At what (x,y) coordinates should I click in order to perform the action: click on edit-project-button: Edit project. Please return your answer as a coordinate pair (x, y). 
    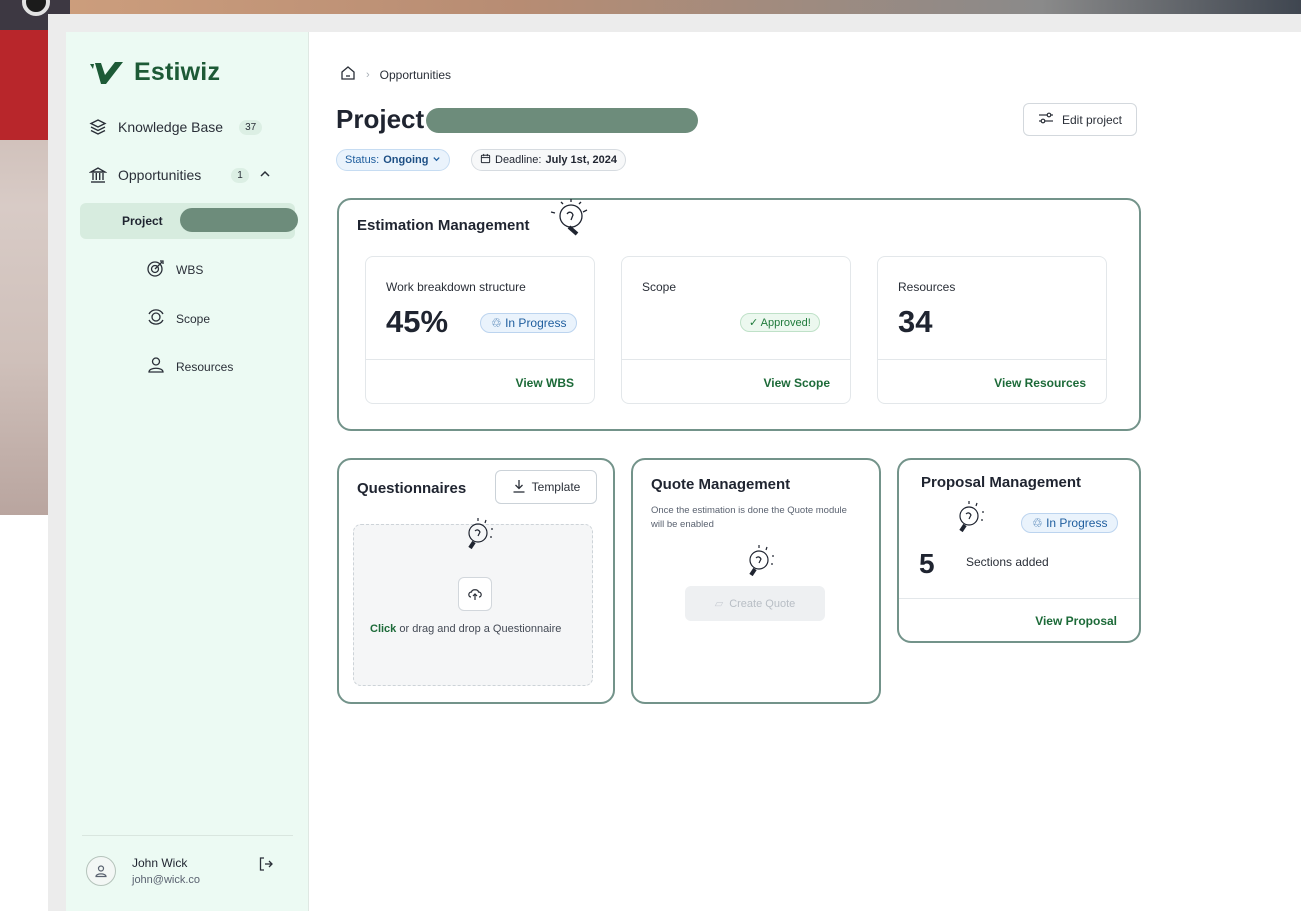
    Looking at the image, I should click on (1080, 119).